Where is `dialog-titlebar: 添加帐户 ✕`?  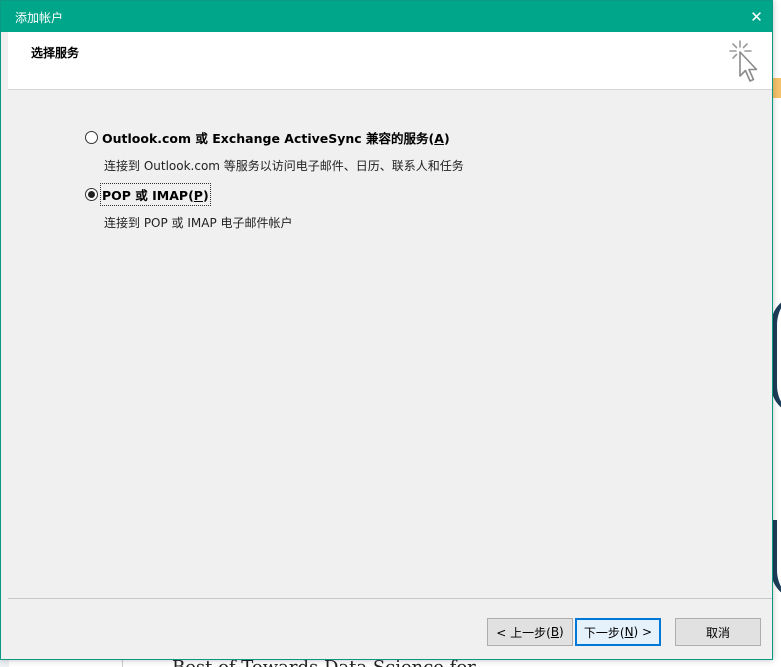
dialog-titlebar: 添加帐户 ✕ is located at coordinates (386, 16).